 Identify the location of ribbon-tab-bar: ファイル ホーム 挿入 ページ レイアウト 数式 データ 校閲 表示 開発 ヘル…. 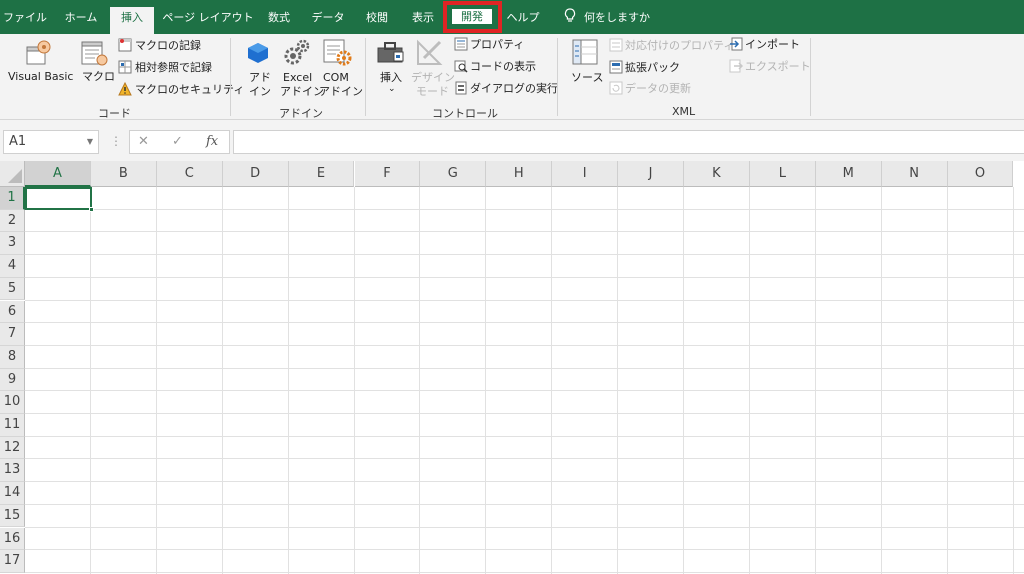
(512, 17).